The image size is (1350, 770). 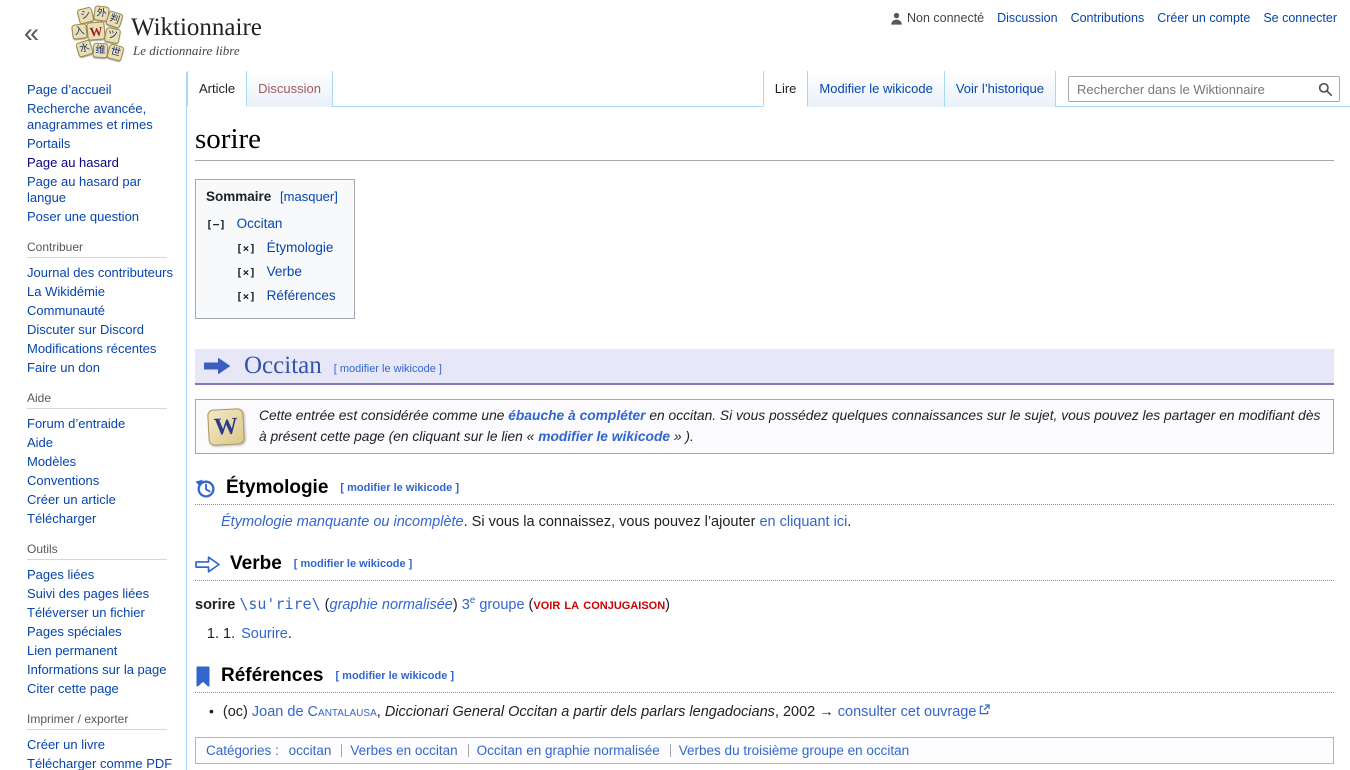 What do you see at coordinates (1000, 89) in the screenshot?
I see `tab-historique: Voir l’historique` at bounding box center [1000, 89].